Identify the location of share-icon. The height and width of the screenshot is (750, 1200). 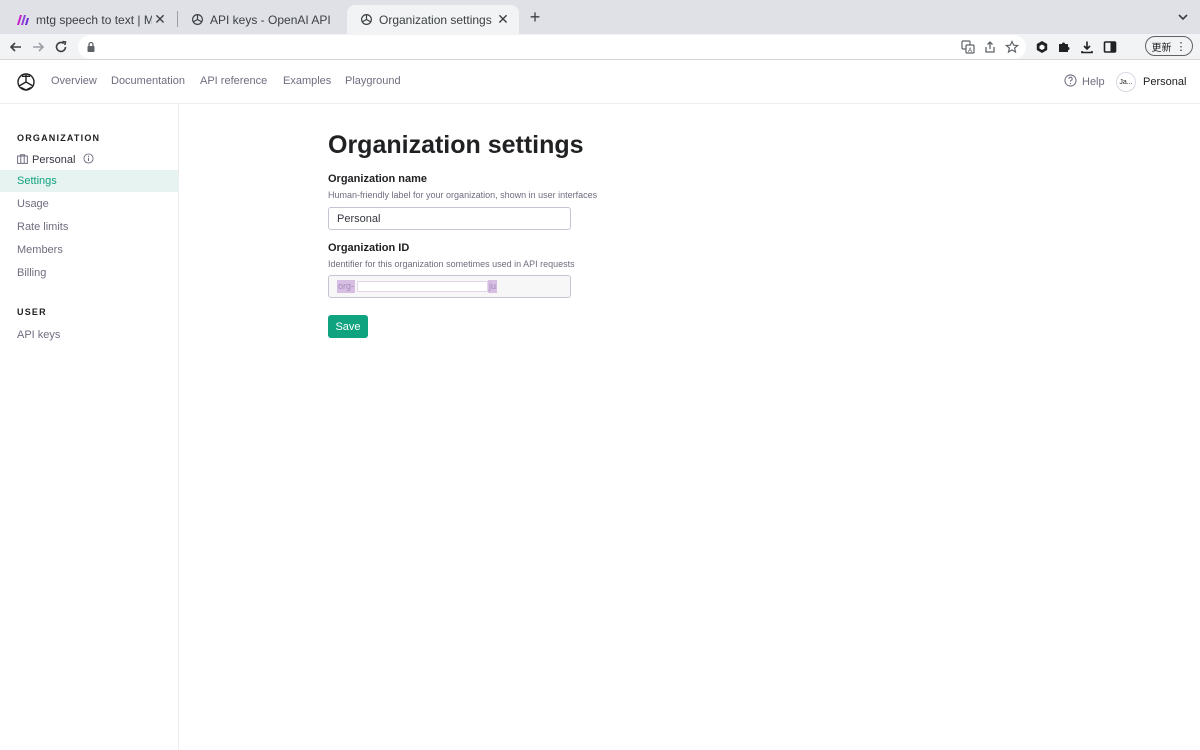
(990, 47).